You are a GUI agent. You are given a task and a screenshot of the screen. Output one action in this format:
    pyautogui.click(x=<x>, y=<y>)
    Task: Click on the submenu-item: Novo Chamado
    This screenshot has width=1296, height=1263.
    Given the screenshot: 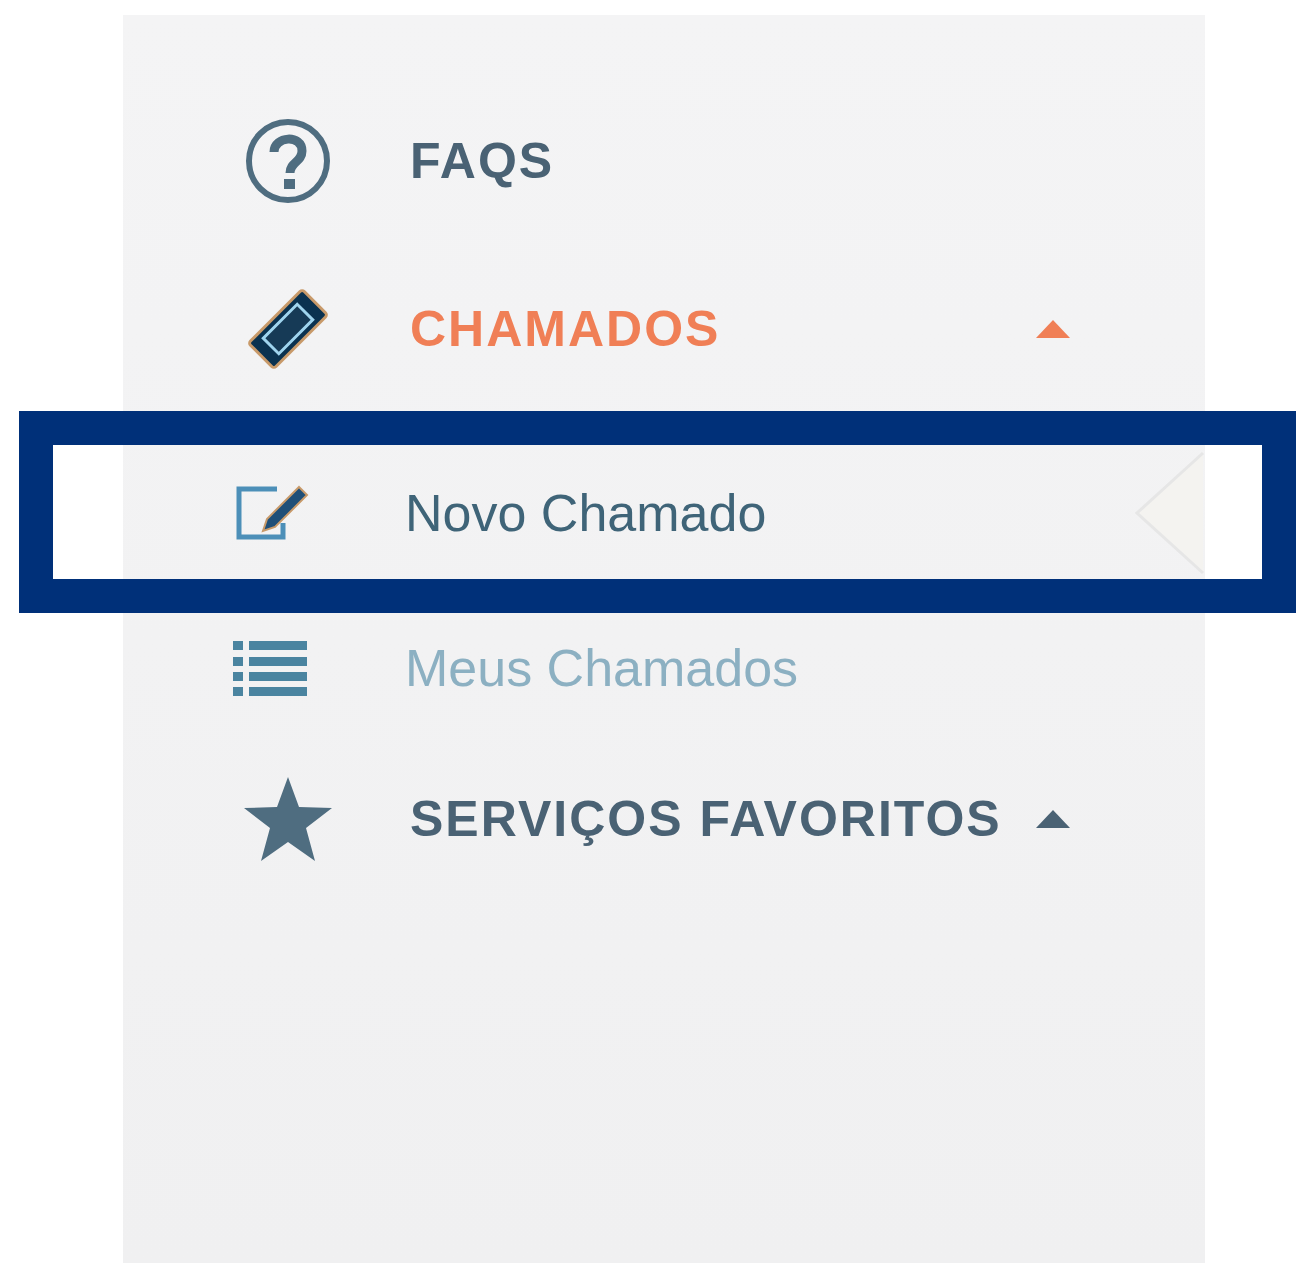 What is the action you would take?
    pyautogui.click(x=664, y=513)
    